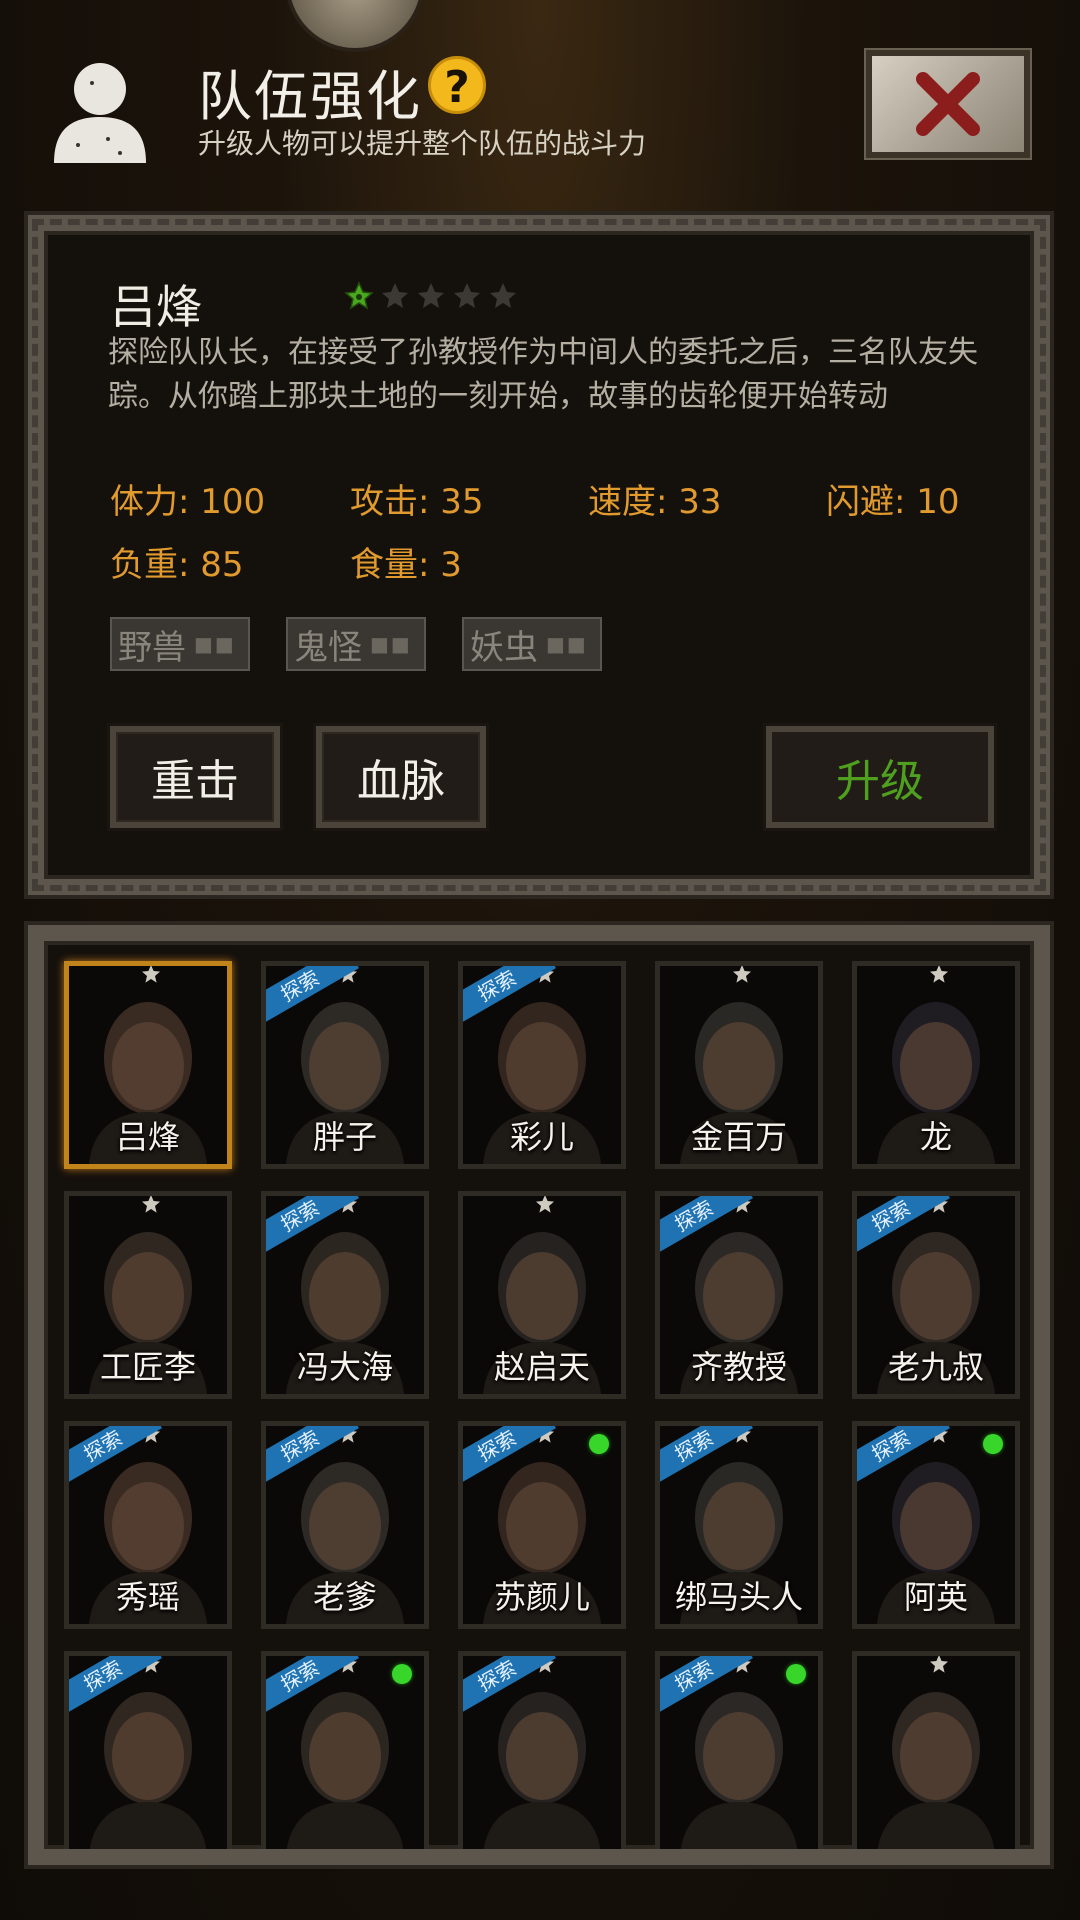 The width and height of the screenshot is (1080, 1920). Describe the element at coordinates (542, 1065) in the screenshot. I see `roster-card: 探索 彩儿` at that location.